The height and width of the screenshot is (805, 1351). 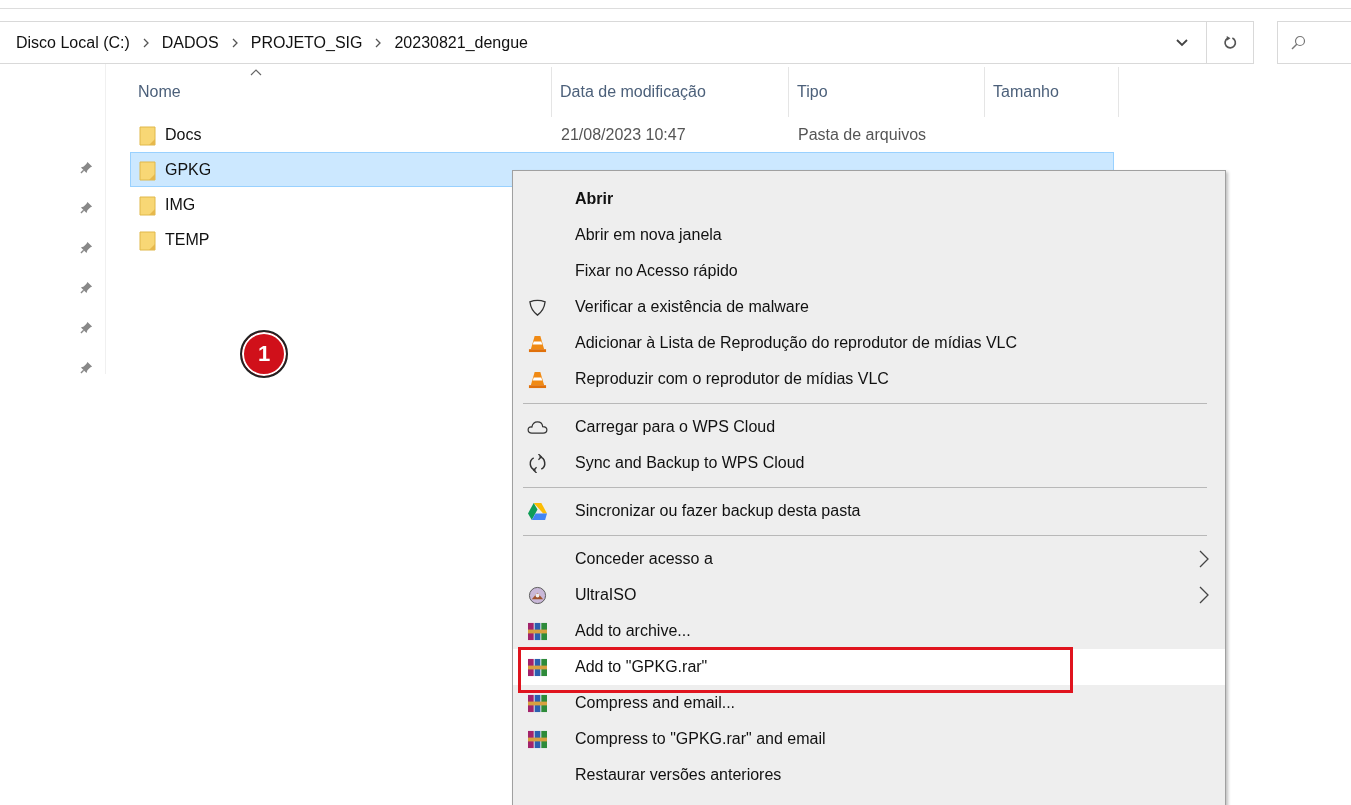 What do you see at coordinates (187, 239) in the screenshot?
I see `file-name: TEMP` at bounding box center [187, 239].